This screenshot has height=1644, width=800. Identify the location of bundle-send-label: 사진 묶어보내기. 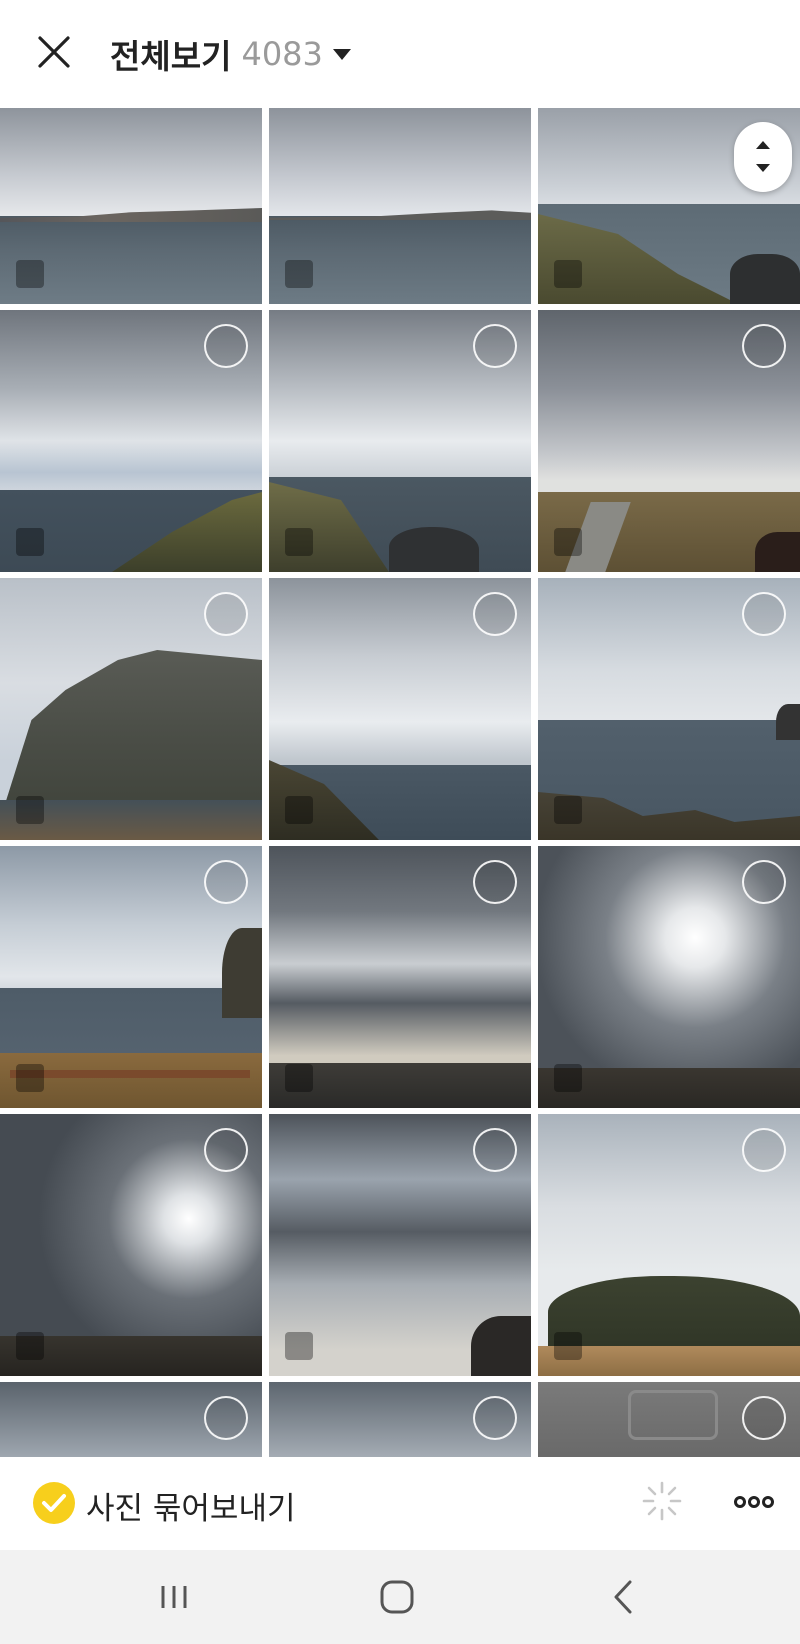
(191, 1509).